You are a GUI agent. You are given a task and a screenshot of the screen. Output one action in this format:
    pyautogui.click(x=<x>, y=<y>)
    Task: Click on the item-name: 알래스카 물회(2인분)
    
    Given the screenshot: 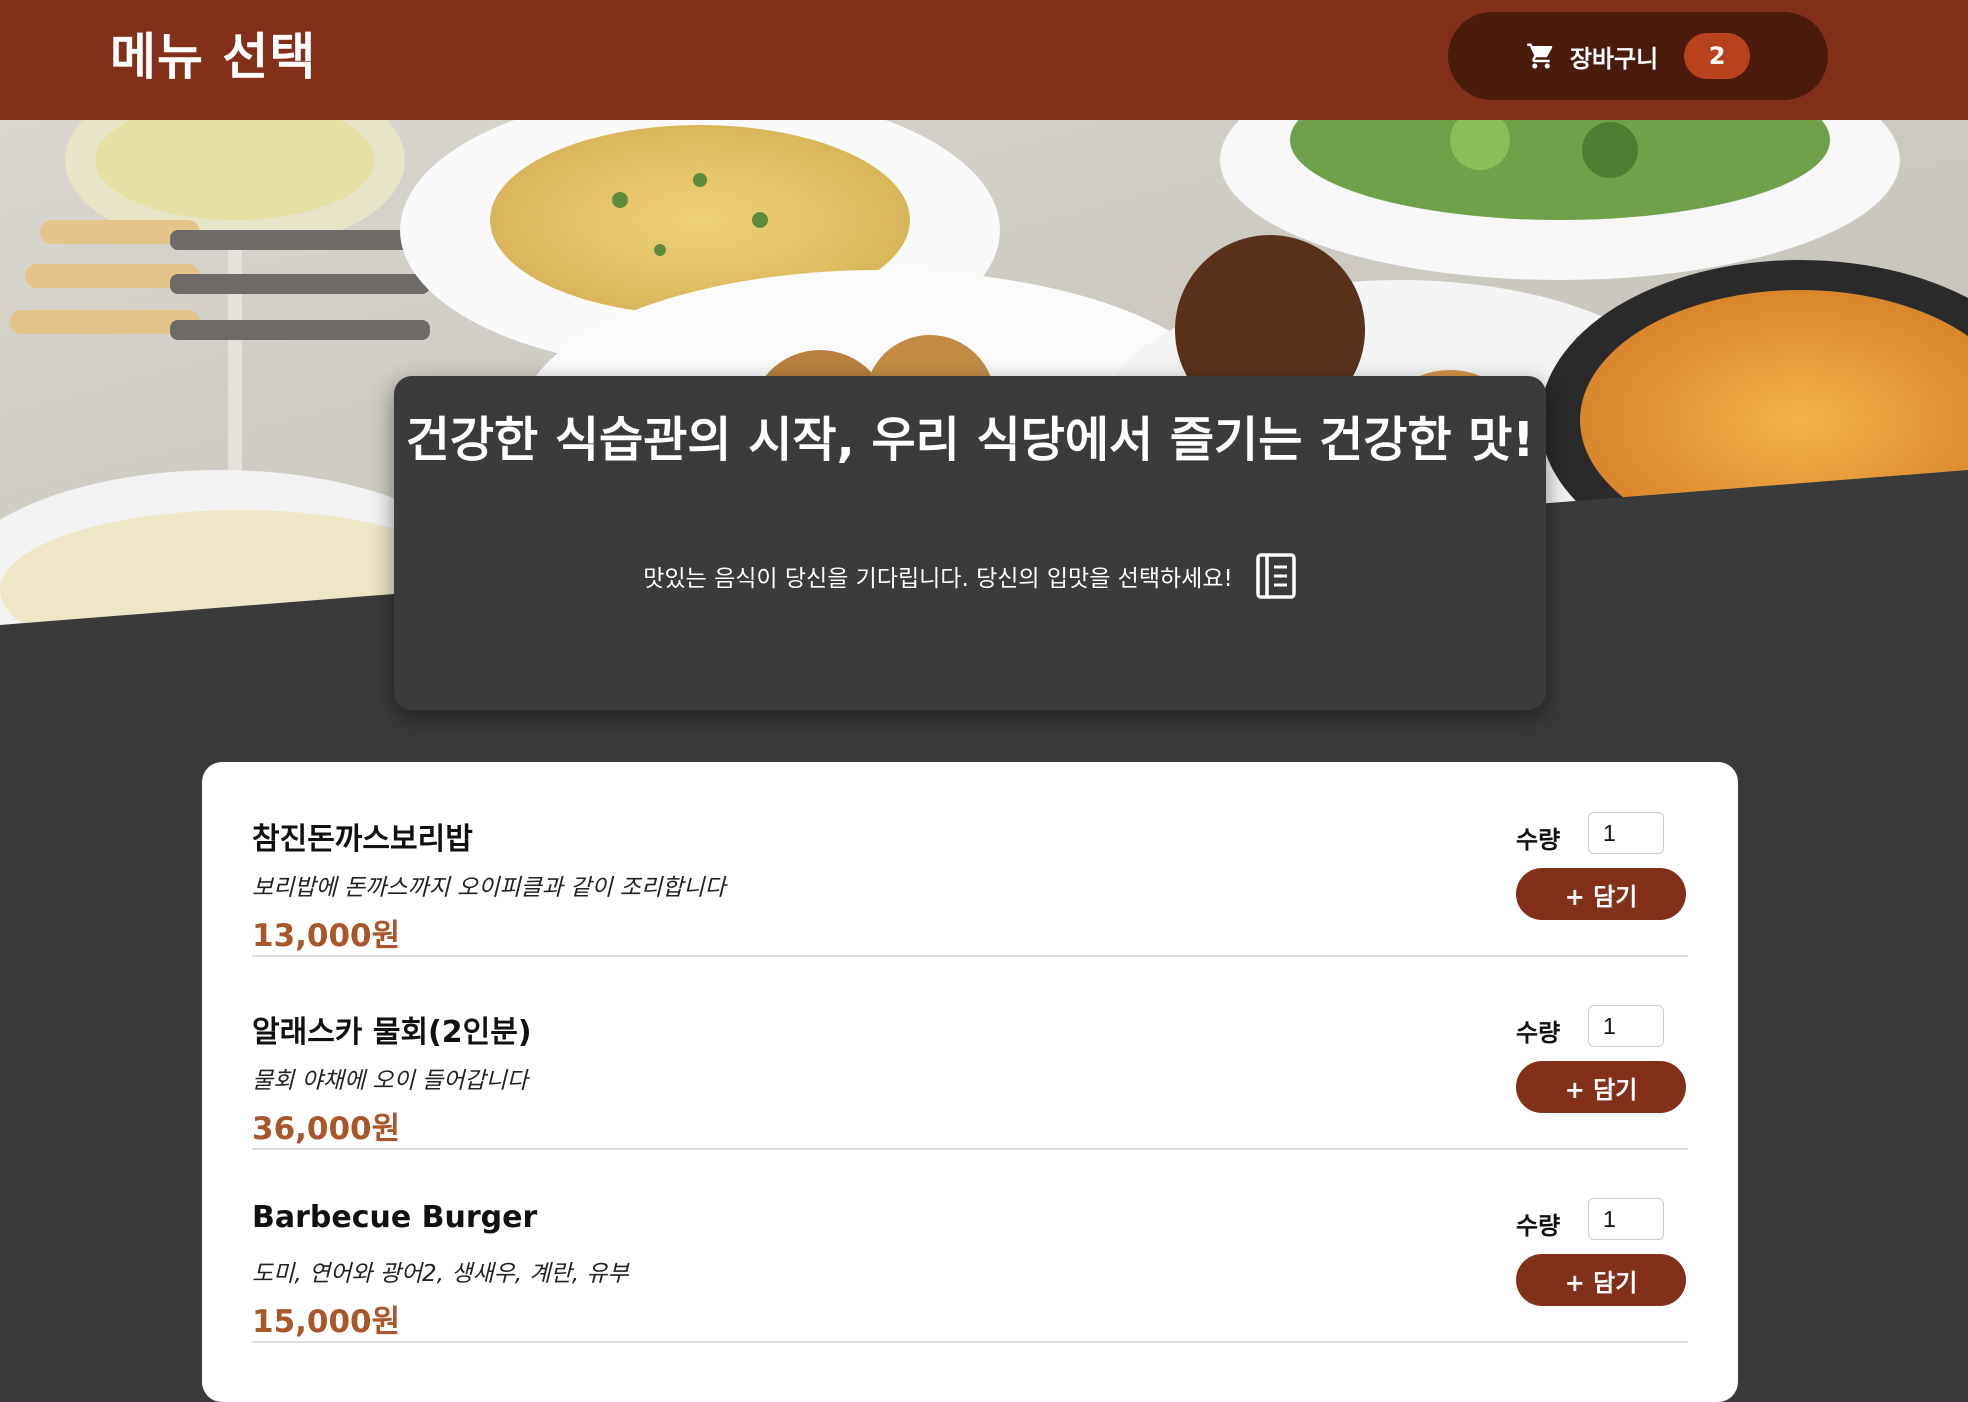 What is the action you would take?
    pyautogui.click(x=392, y=1032)
    